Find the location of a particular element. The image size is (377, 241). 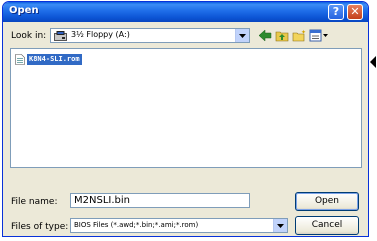

view-menu-icon is located at coordinates (319, 35).